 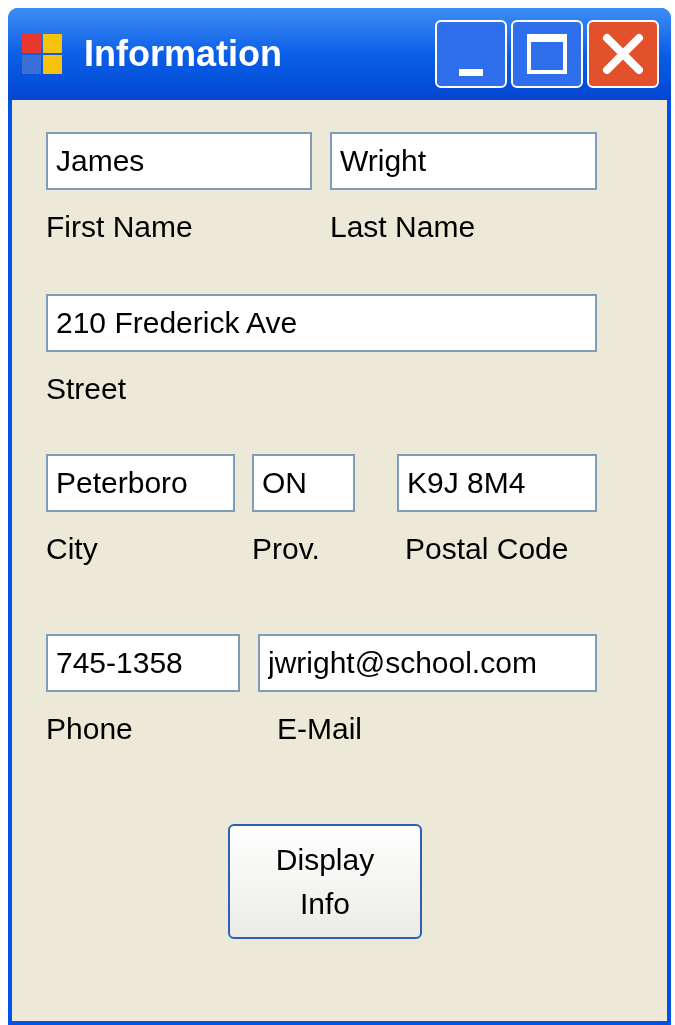 I want to click on minimize-icon, so click(x=471, y=72).